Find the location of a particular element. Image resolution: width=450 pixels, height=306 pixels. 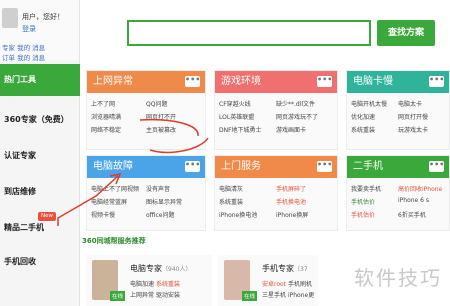

expert-card-pc: 在线 电脑专家（940人） 电脑加速 系统重装 上网异常 驱动安装 is located at coordinates (149, 280).